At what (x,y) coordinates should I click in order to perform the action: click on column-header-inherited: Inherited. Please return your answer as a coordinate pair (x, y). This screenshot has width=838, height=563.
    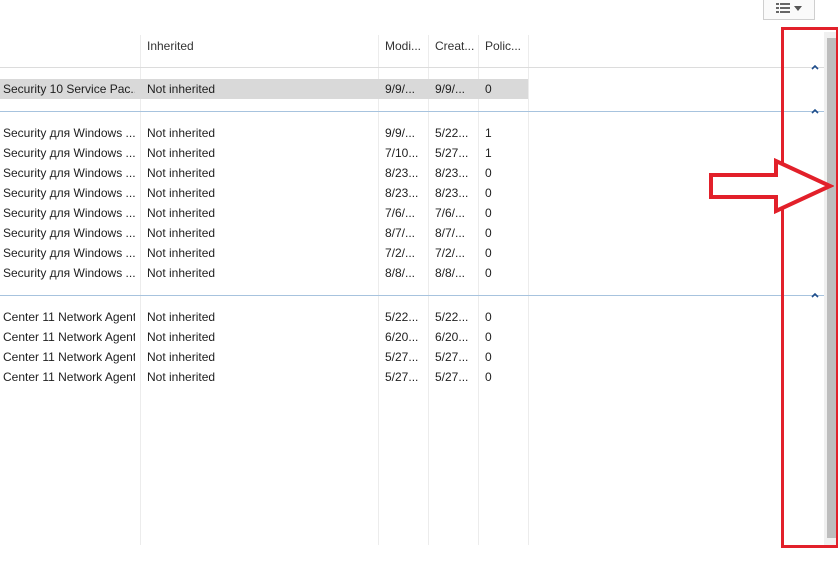
    Looking at the image, I should click on (170, 46).